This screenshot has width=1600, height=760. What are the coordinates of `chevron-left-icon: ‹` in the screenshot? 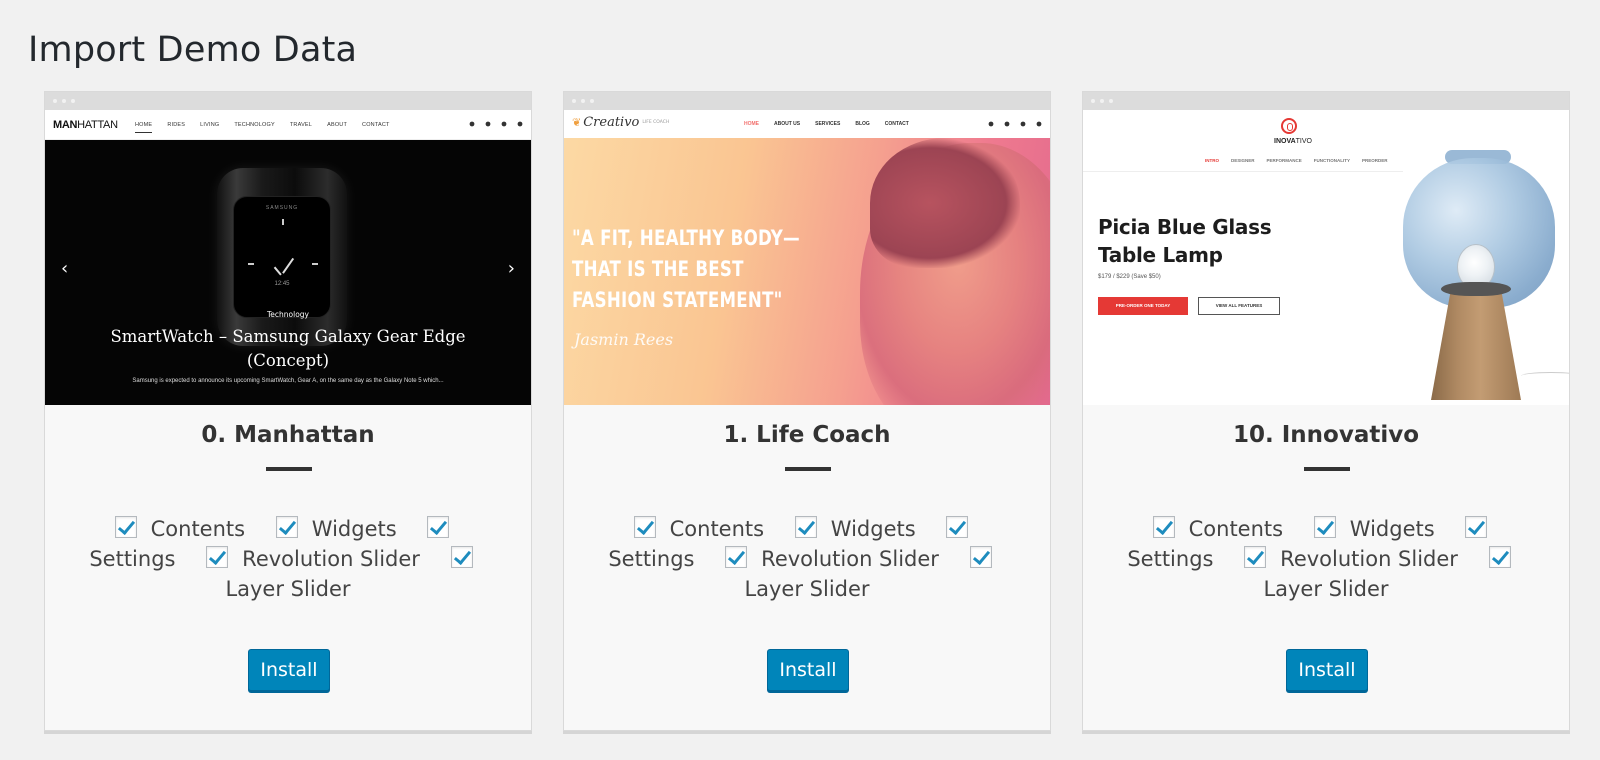 It's located at (65, 268).